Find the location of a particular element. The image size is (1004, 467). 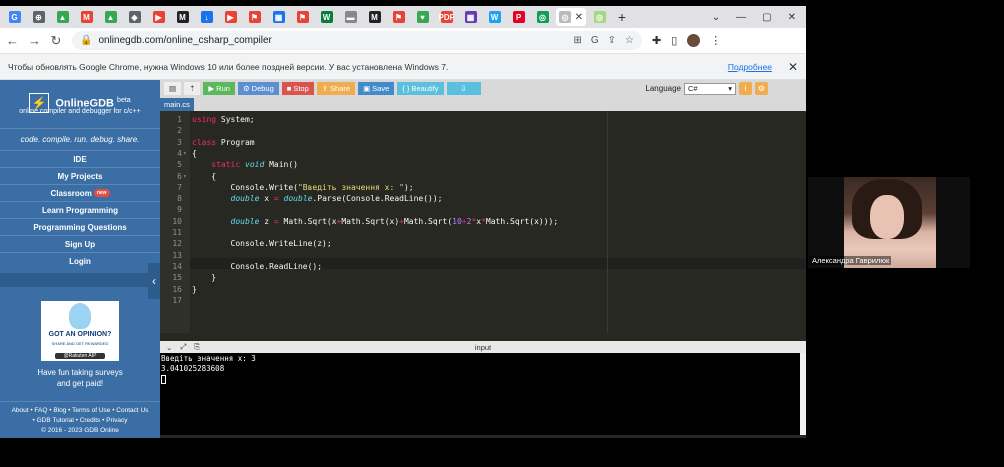

code-token: "Введіть значення x: " is located at coordinates (350, 187).